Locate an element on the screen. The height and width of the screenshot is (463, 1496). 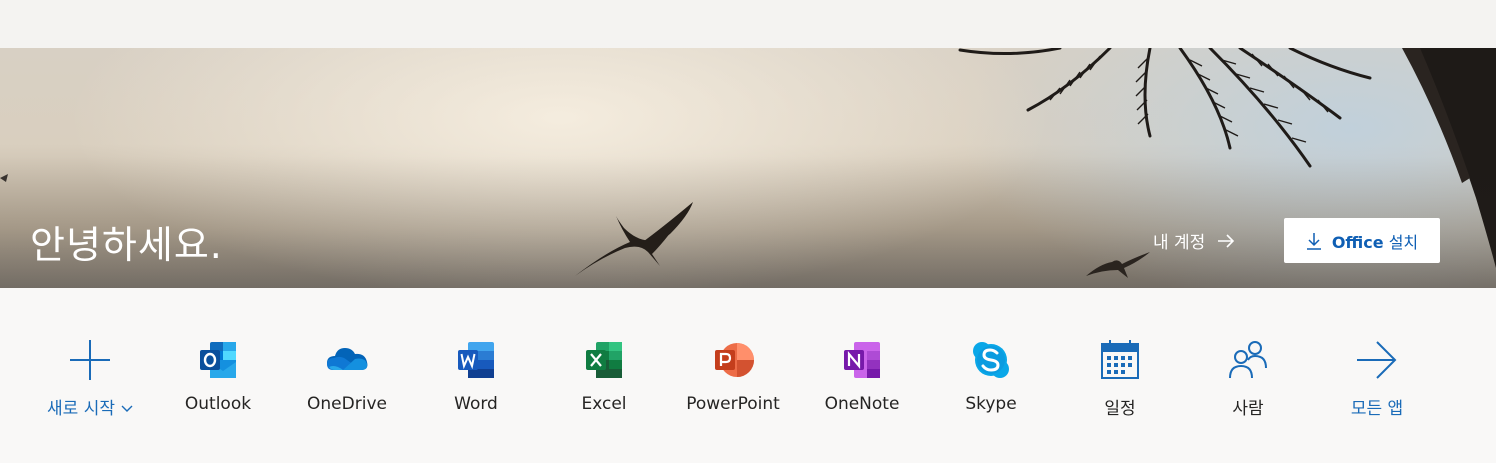
app-skype: Skype is located at coordinates (991, 376).